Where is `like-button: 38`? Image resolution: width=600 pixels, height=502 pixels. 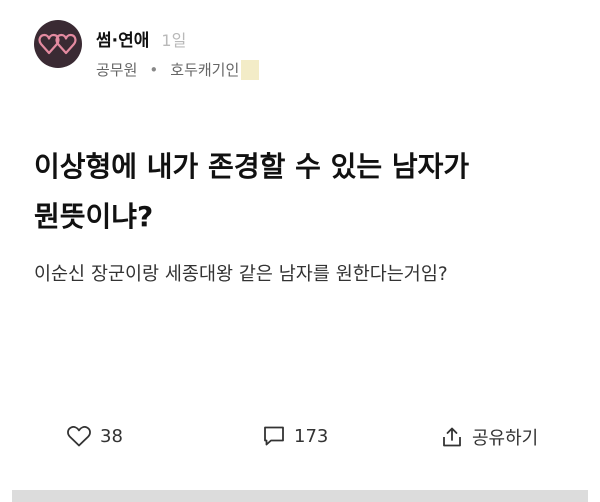
like-button: 38 is located at coordinates (94, 436).